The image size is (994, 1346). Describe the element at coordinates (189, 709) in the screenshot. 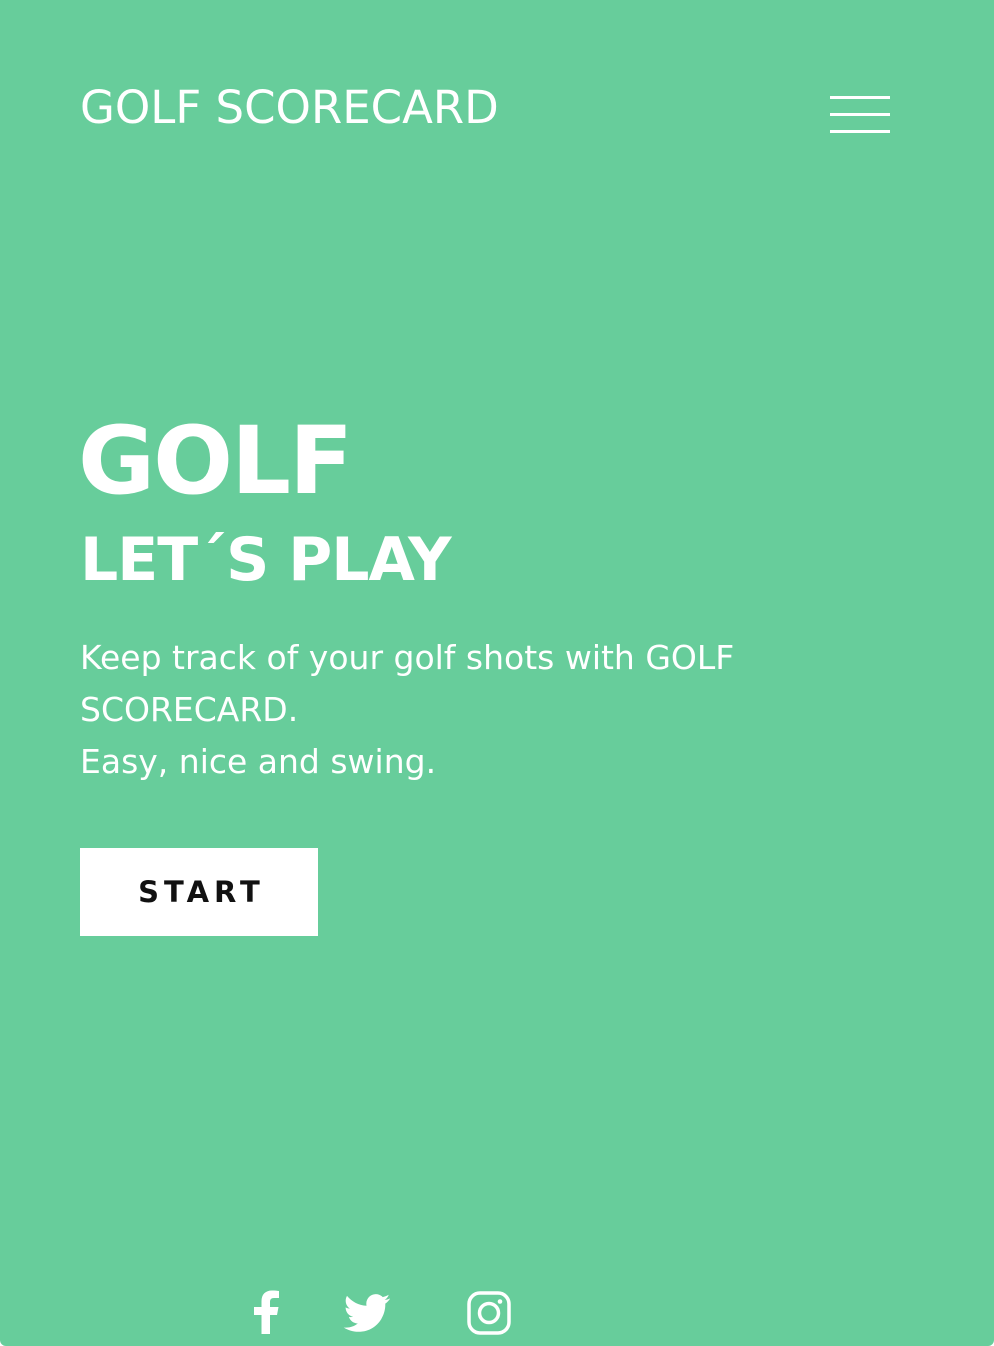

I see `hero-description-line: SCORECARD.` at that location.